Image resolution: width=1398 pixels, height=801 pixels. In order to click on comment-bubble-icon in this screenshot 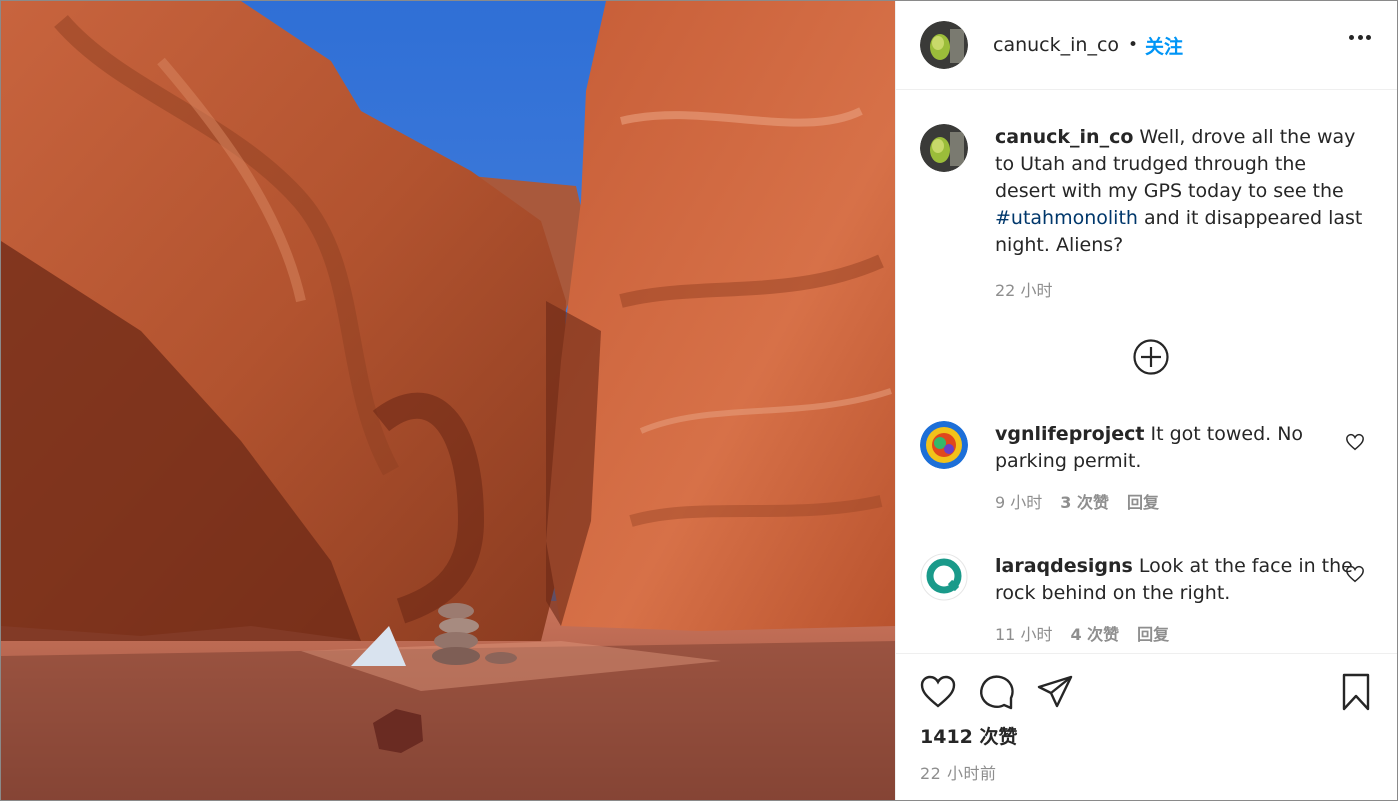, I will do `click(996, 692)`.